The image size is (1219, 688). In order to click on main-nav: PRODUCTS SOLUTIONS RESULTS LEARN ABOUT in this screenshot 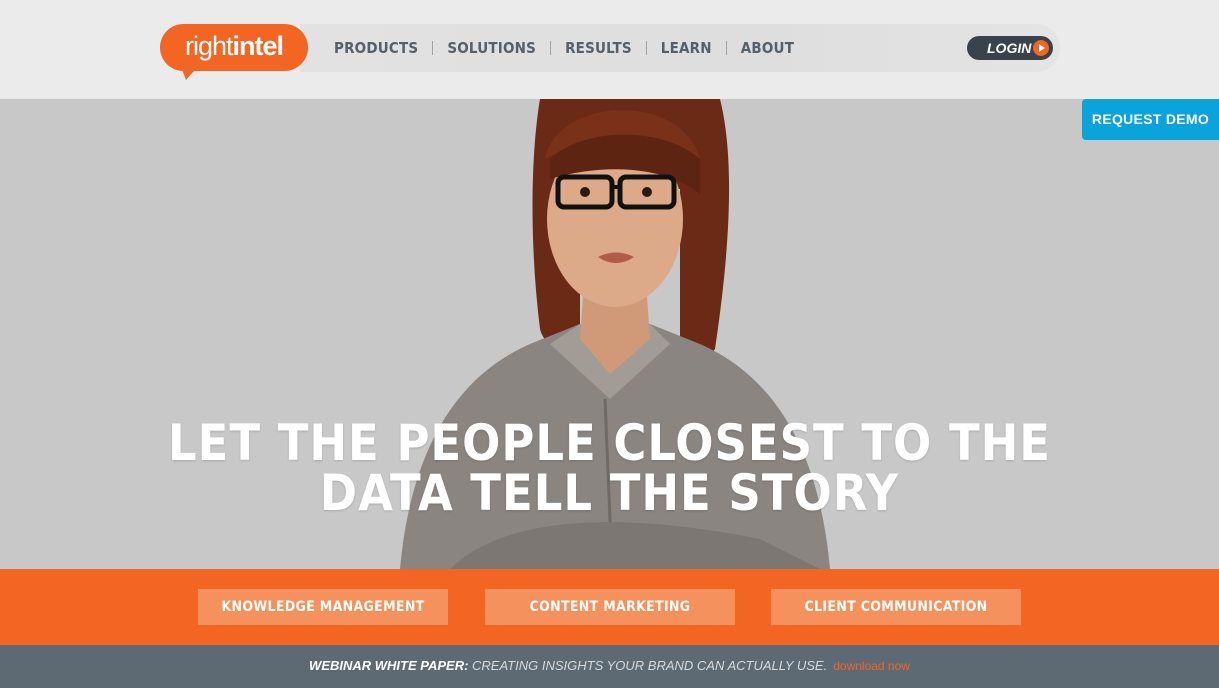, I will do `click(571, 48)`.